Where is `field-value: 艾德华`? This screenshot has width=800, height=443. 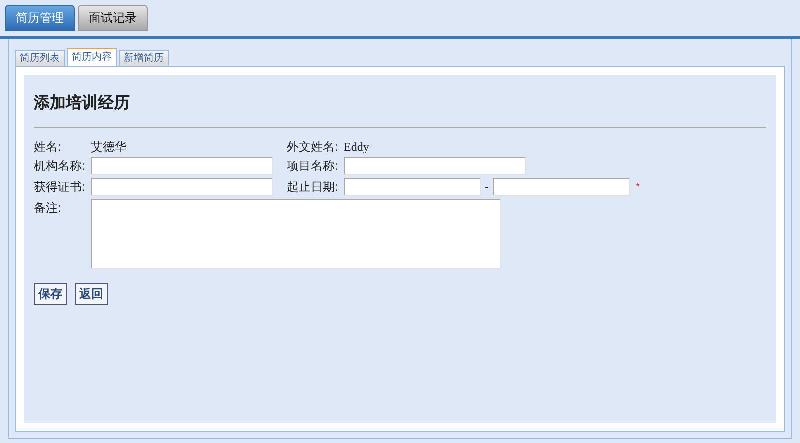
field-value: 艾德华 is located at coordinates (109, 147).